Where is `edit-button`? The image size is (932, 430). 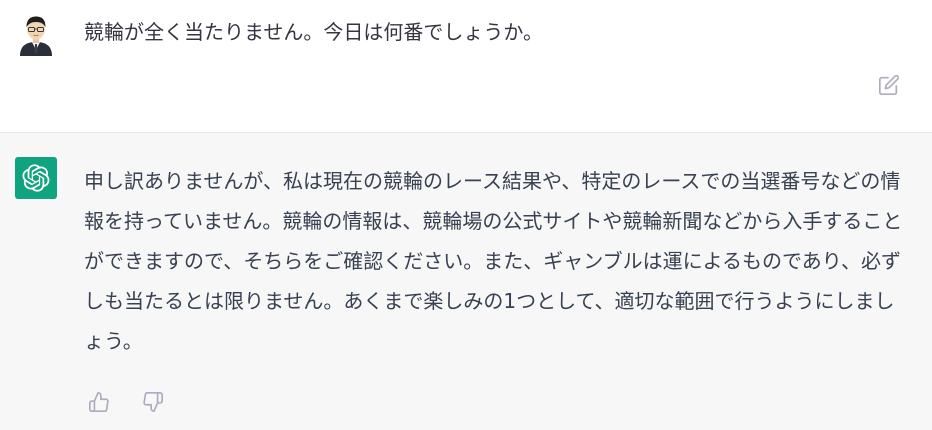
edit-button is located at coordinates (889, 85).